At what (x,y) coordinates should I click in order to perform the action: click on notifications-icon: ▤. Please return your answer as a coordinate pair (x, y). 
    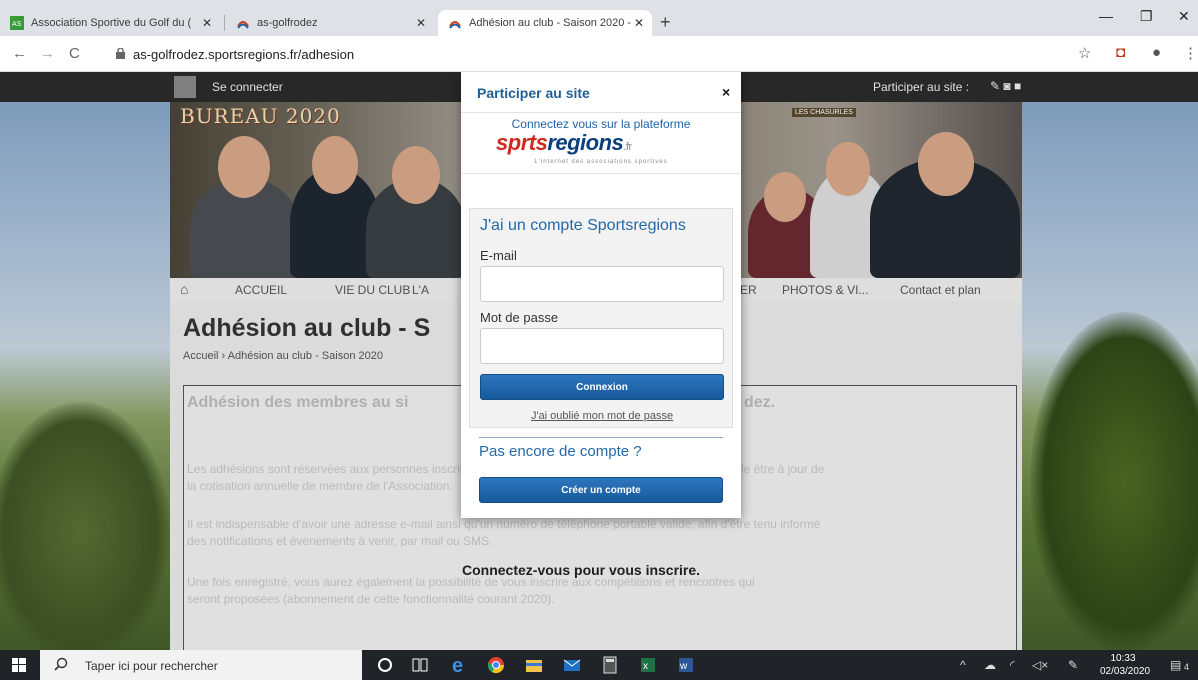
    Looking at the image, I should click on (1175, 665).